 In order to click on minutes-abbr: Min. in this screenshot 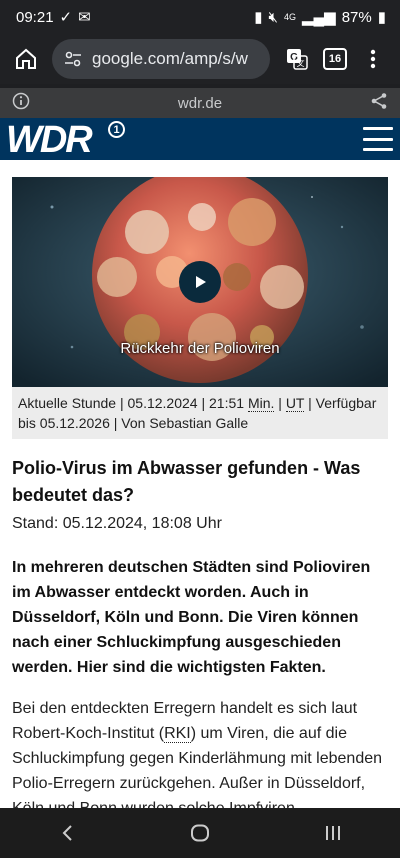, I will do `click(261, 403)`.